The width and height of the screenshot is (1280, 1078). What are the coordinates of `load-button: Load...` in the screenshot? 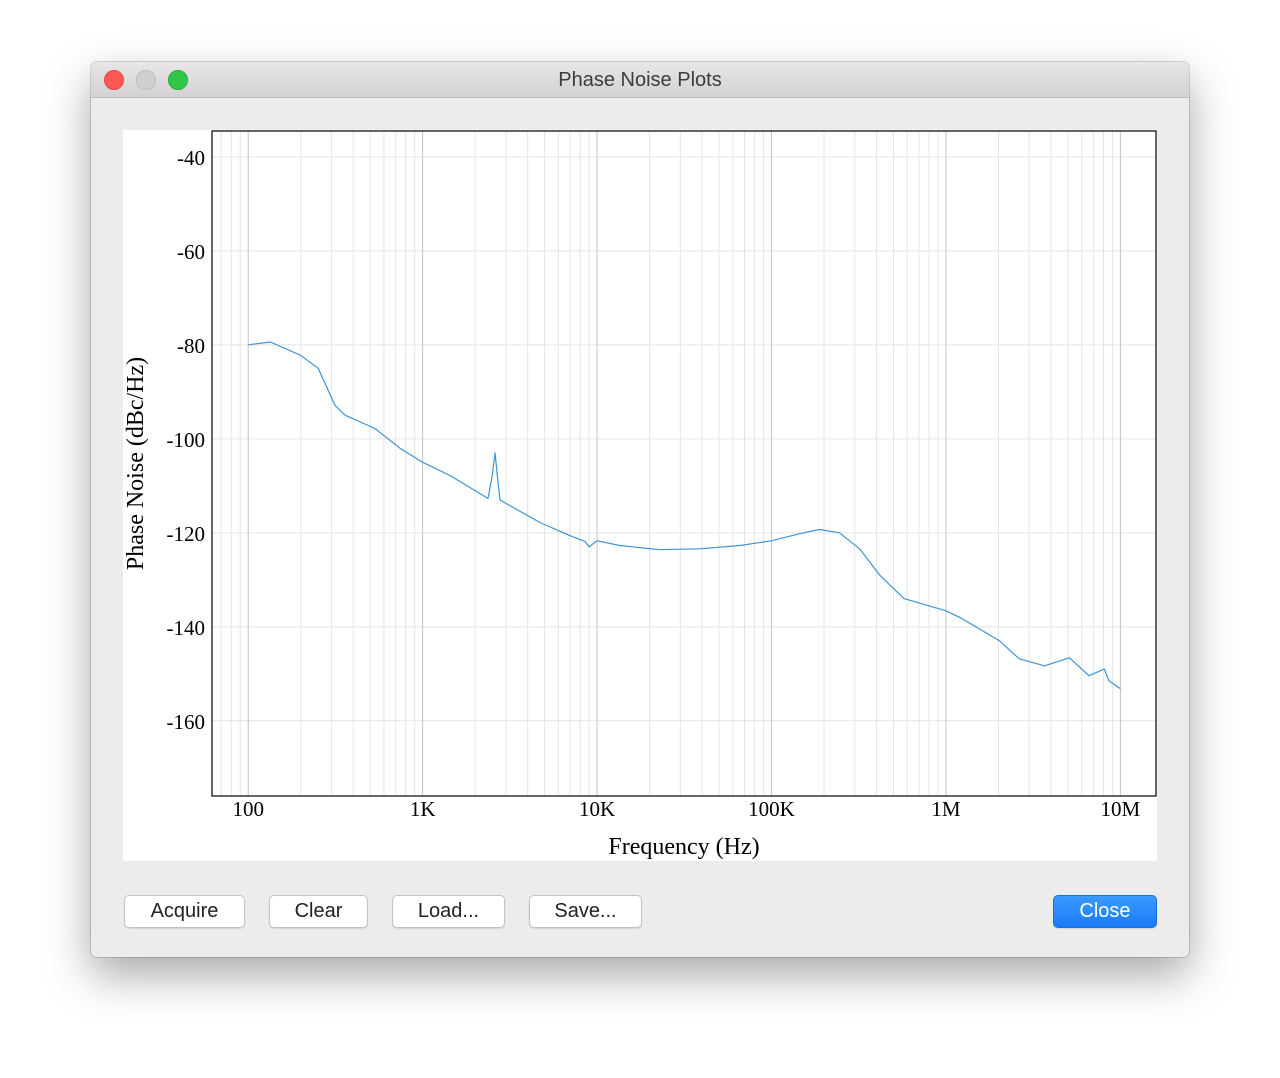 It's located at (448, 911).